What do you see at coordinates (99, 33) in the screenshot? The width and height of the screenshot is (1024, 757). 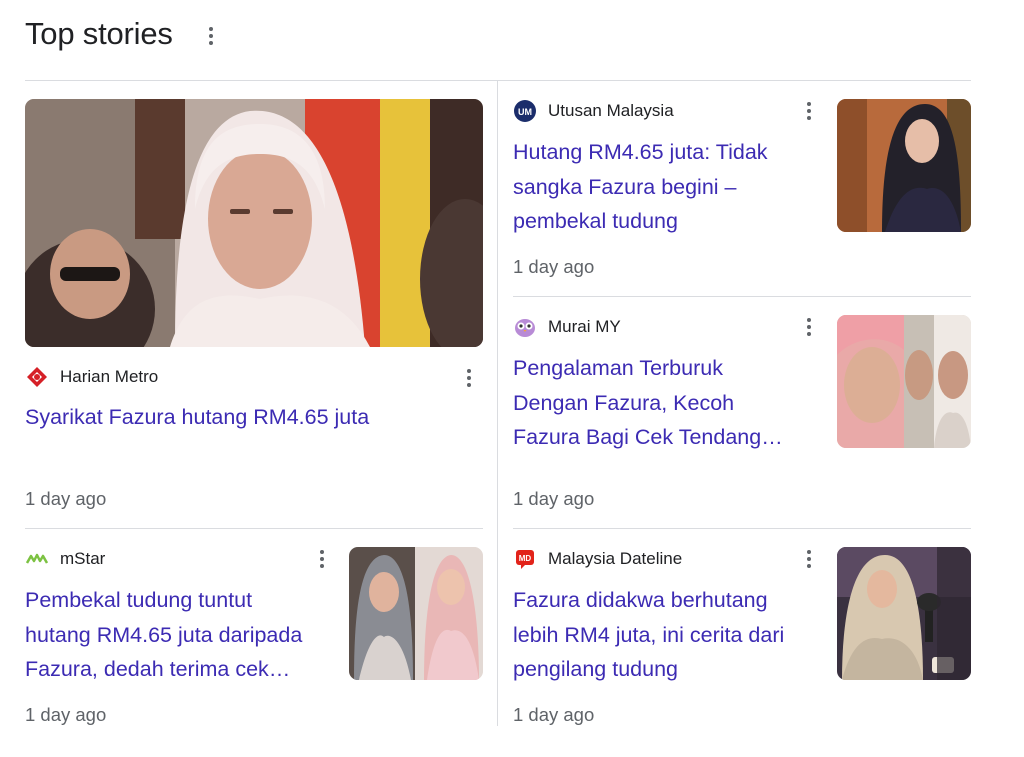 I see `section-title: Top stories` at bounding box center [99, 33].